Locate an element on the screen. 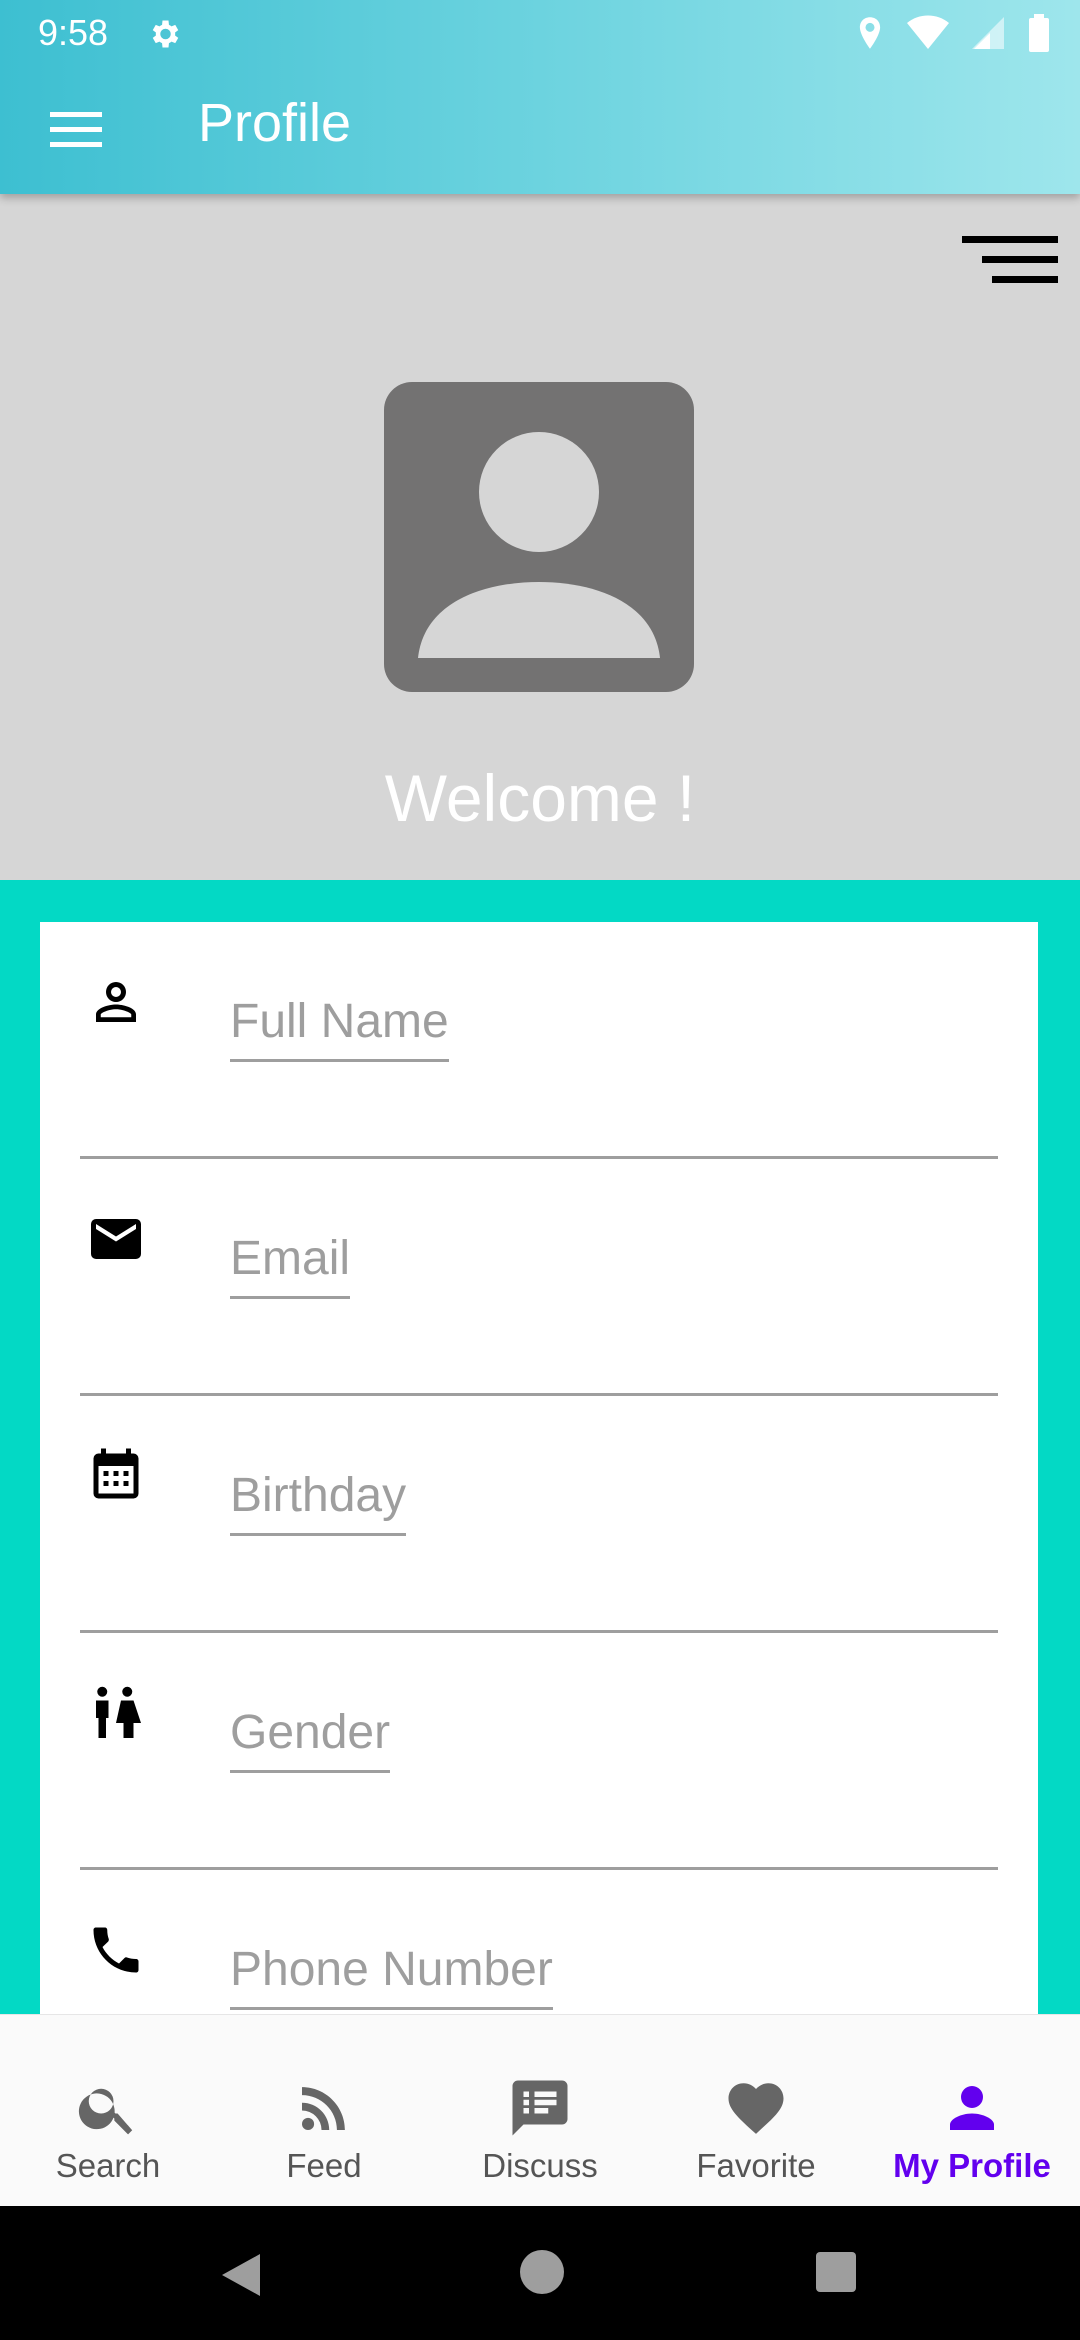 This screenshot has width=1080, height=2340. nav-favorite: Favorite is located at coordinates (756, 2110).